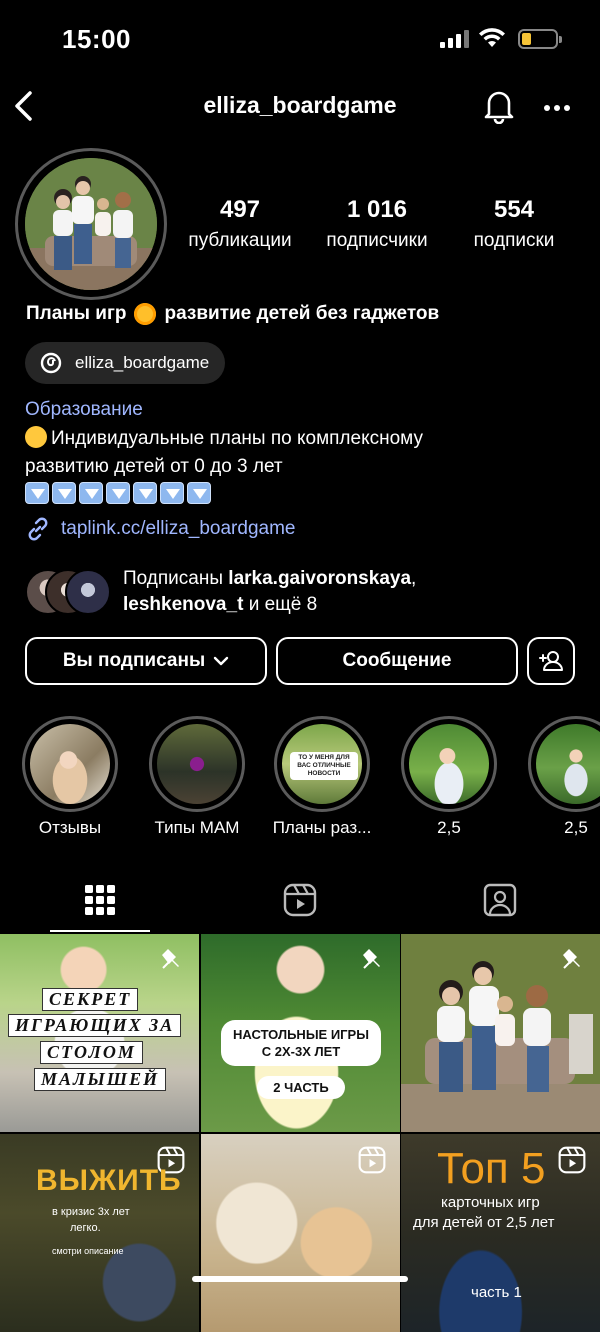  I want to click on stat-posts-count: 497, so click(240, 209).